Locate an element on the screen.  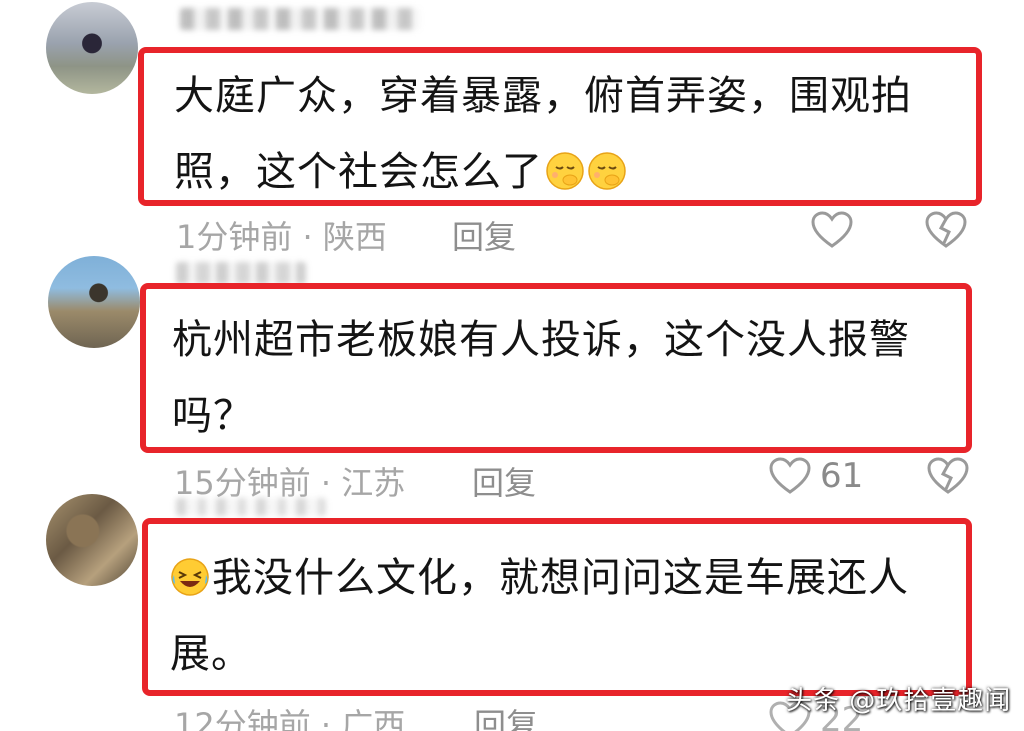
like-count: 61 is located at coordinates (842, 476).